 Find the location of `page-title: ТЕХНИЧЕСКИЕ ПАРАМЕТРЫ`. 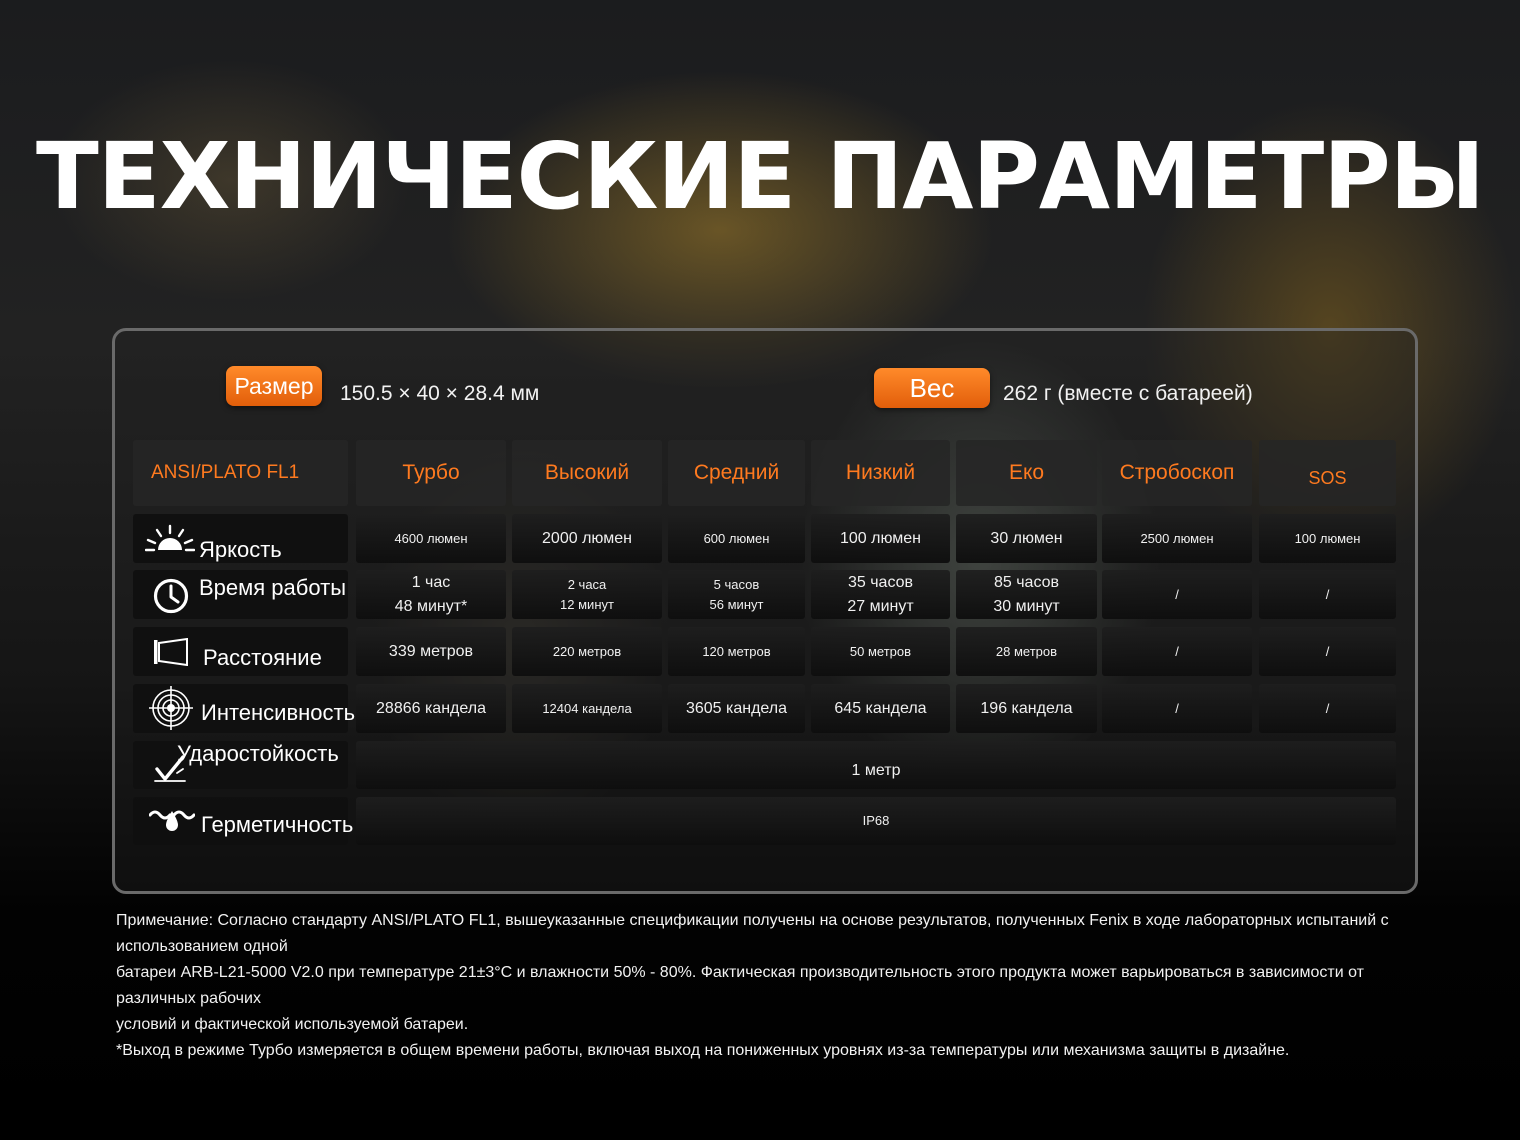

page-title: ТЕХНИЧЕСКИЕ ПАРАМЕТРЫ is located at coordinates (760, 176).